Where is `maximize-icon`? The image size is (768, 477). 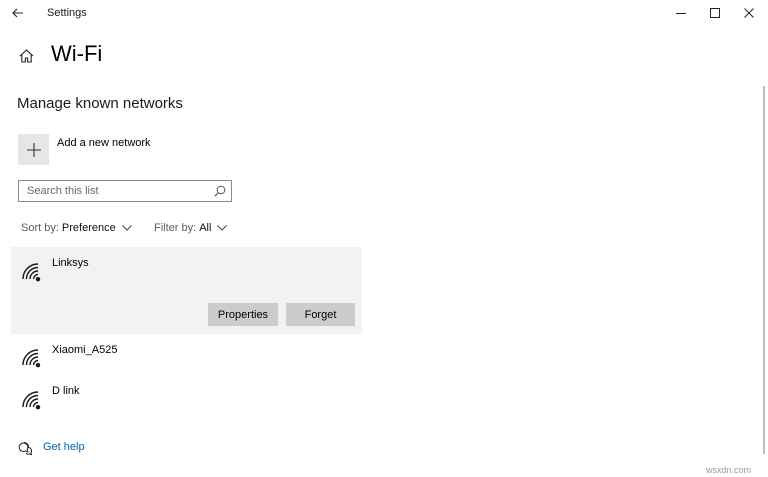
maximize-icon is located at coordinates (715, 13).